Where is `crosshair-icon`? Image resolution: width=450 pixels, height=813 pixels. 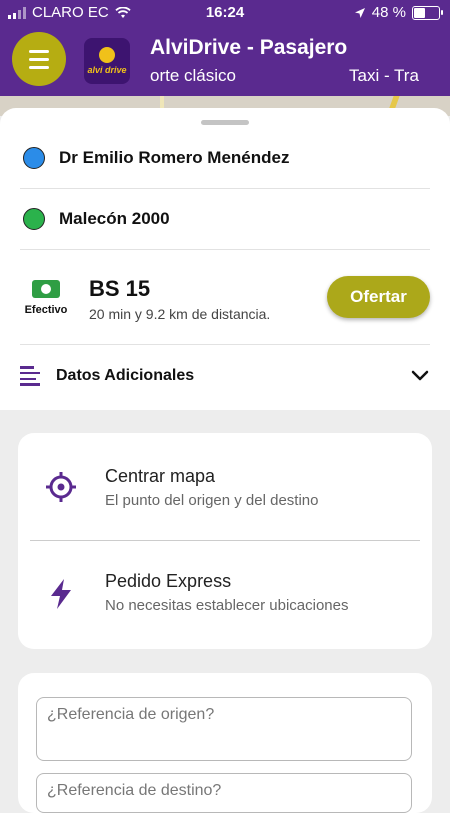 crosshair-icon is located at coordinates (61, 487).